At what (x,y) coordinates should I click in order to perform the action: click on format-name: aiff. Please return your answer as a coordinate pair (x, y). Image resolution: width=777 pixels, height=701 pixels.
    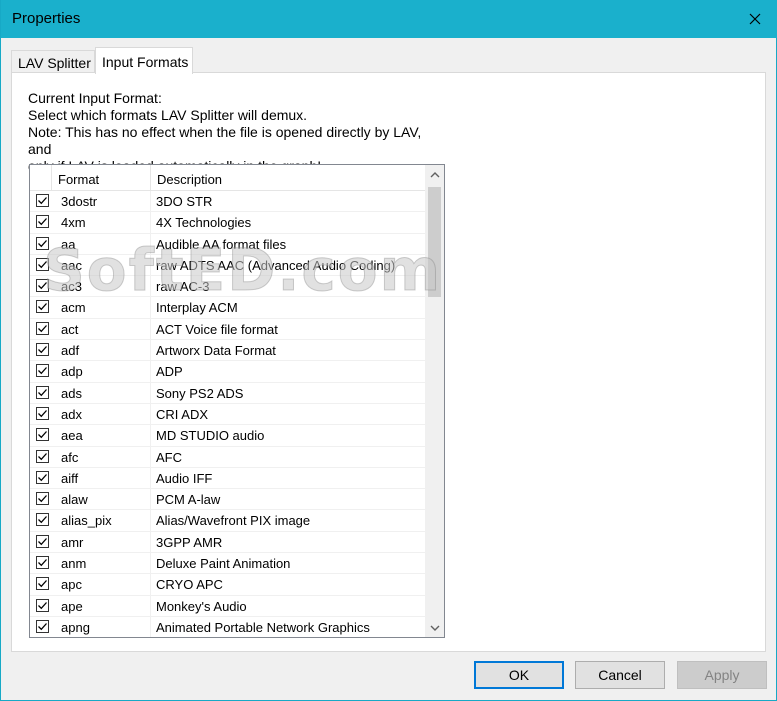
    Looking at the image, I should click on (70, 478).